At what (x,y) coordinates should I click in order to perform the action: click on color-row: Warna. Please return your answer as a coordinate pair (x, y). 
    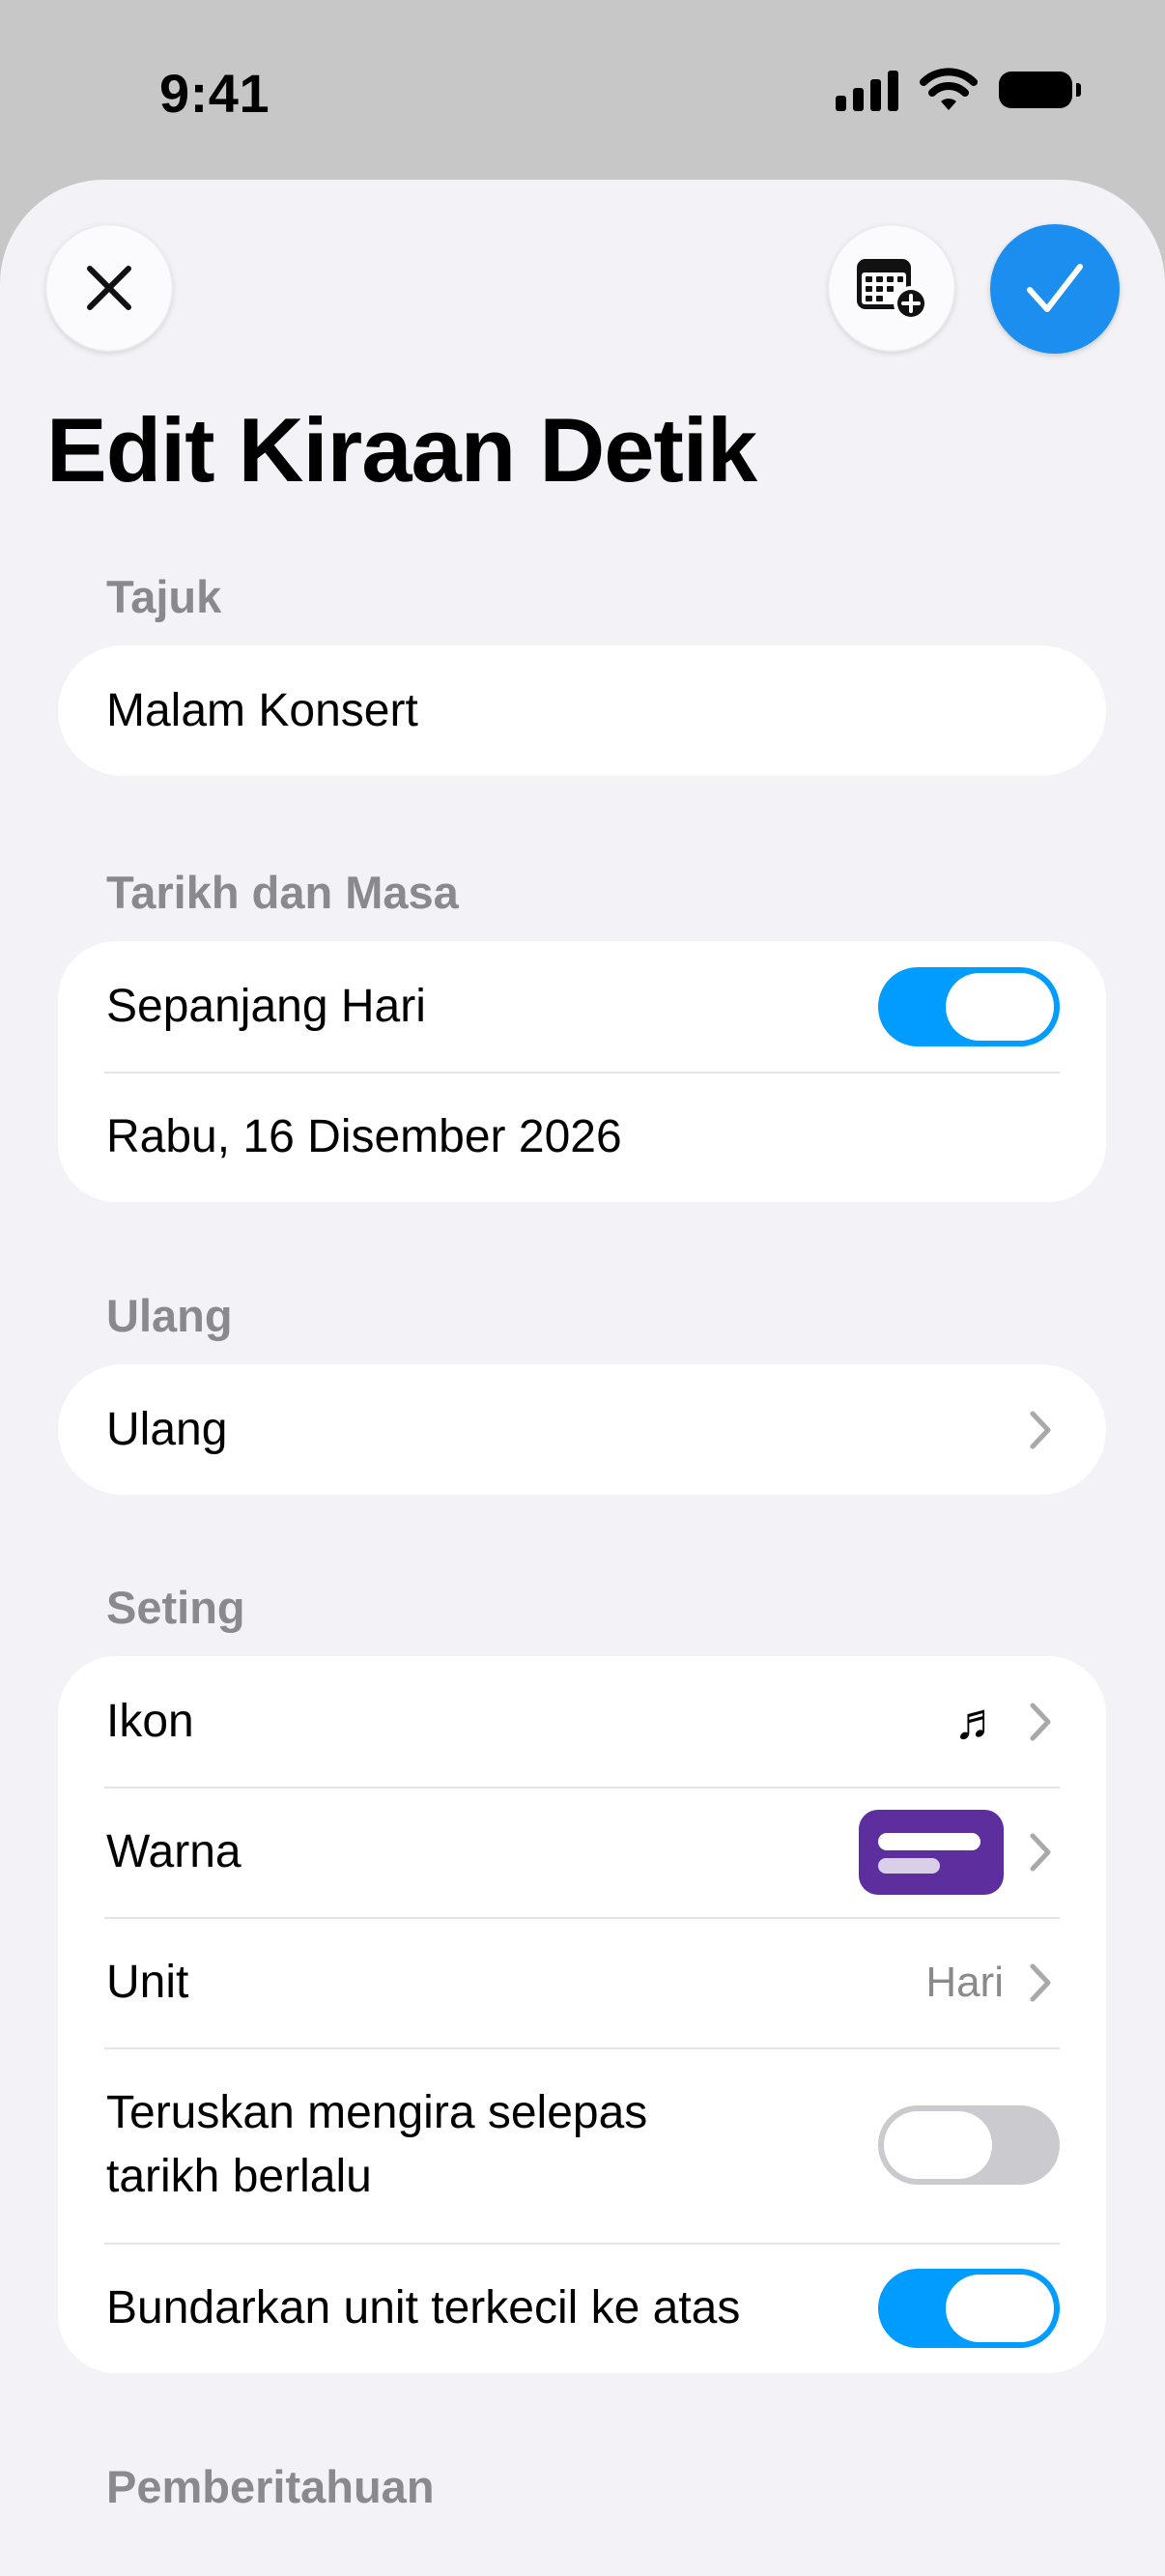
    Looking at the image, I should click on (582, 1852).